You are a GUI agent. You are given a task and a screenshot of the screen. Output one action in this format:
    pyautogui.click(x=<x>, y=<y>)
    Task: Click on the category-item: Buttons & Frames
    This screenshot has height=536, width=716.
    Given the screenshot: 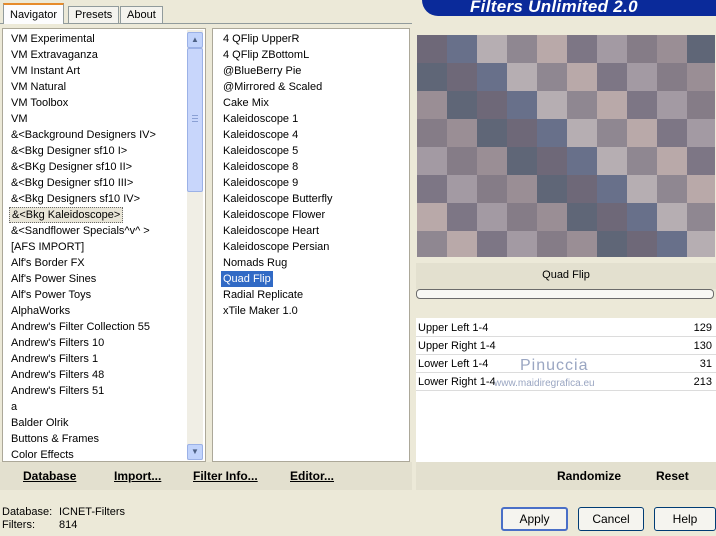 What is the action you would take?
    pyautogui.click(x=55, y=439)
    